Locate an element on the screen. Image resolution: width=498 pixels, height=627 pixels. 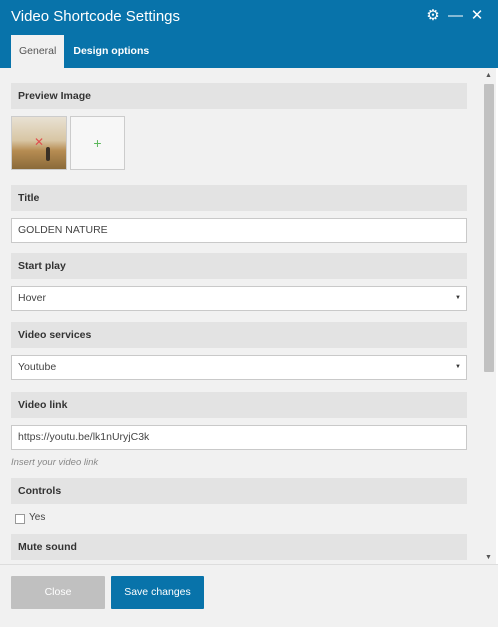
image-figure is located at coordinates (48, 154).